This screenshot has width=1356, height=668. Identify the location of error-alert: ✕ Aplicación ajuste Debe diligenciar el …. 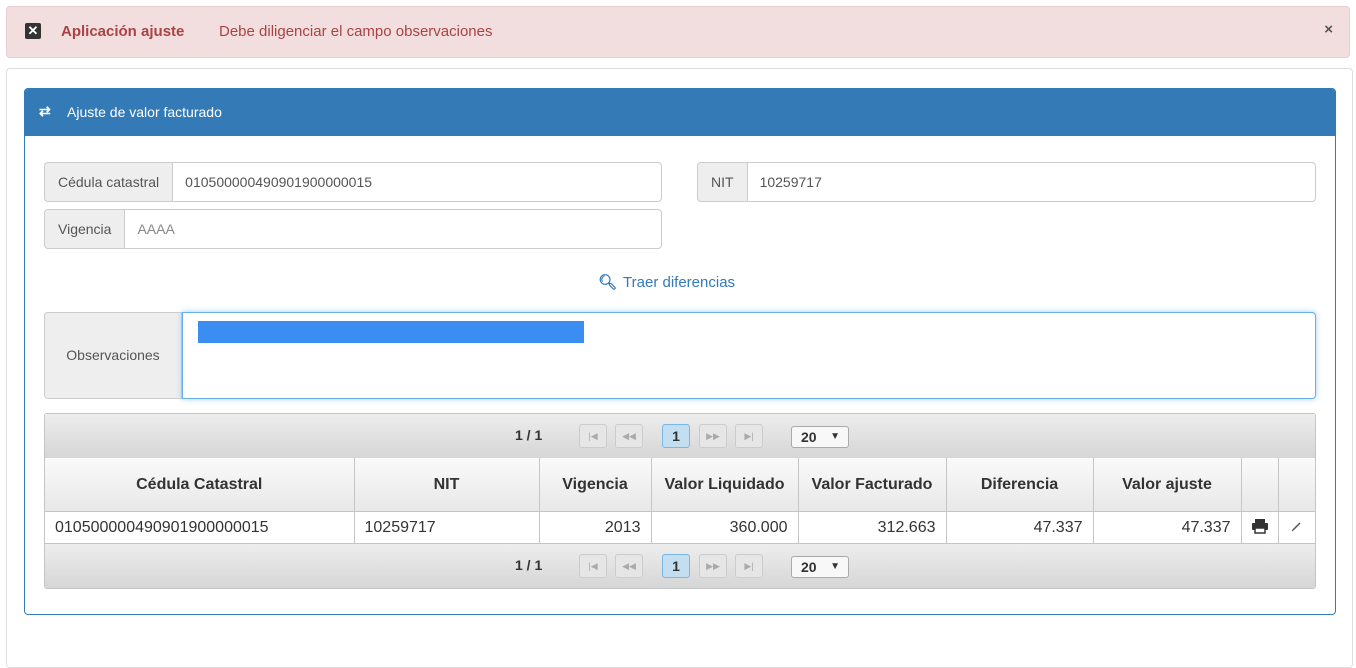
(678, 32).